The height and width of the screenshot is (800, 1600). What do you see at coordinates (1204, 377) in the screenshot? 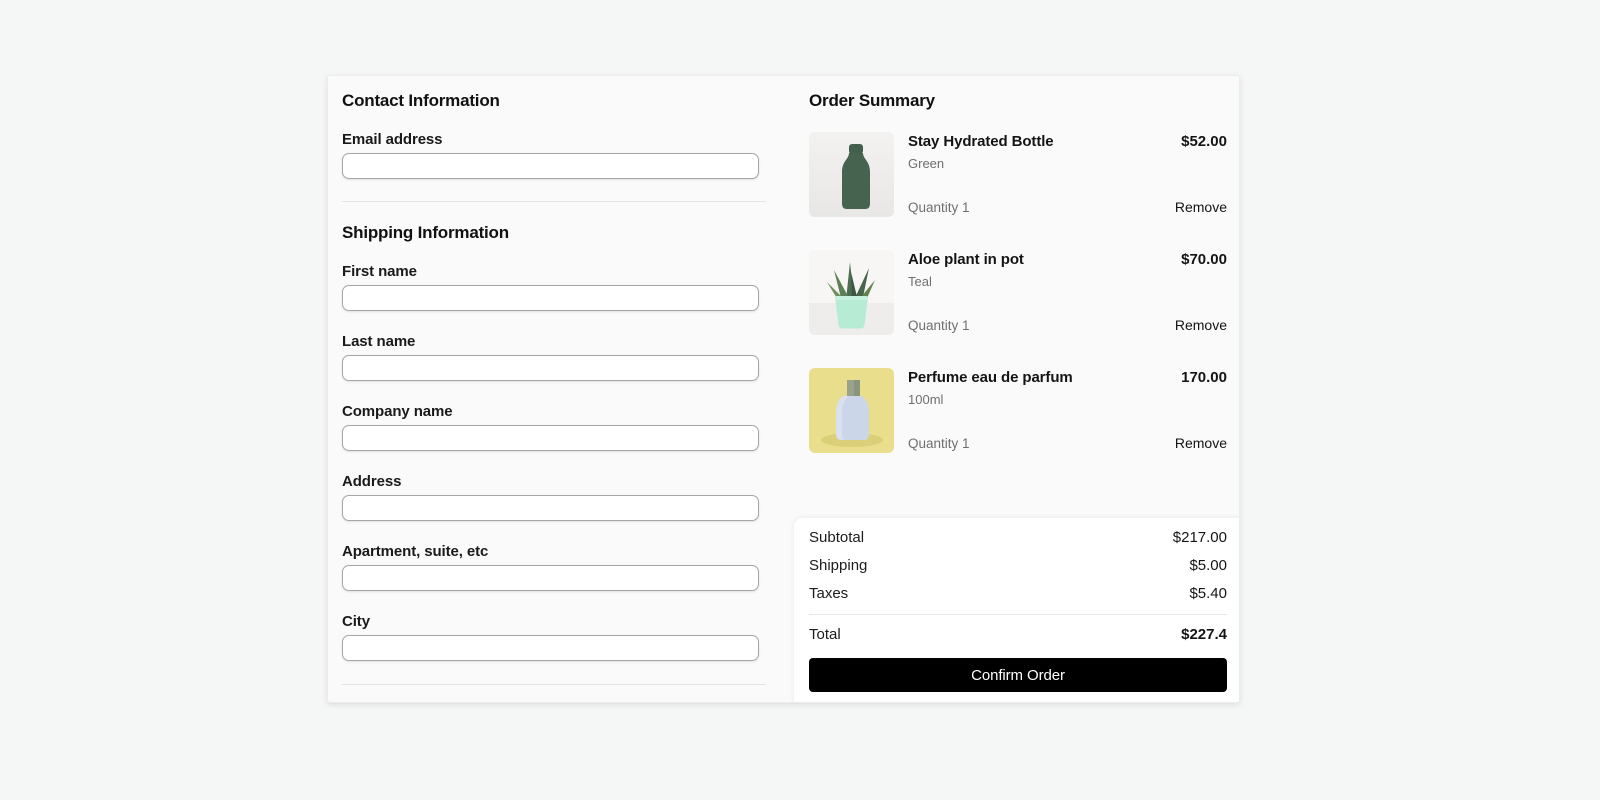
I see `item-price: 170.00` at bounding box center [1204, 377].